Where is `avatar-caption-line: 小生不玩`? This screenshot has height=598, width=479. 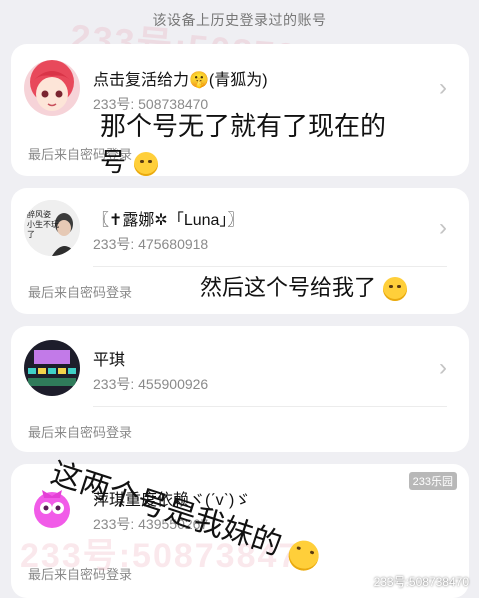 avatar-caption-line: 小生不玩 is located at coordinates (43, 224).